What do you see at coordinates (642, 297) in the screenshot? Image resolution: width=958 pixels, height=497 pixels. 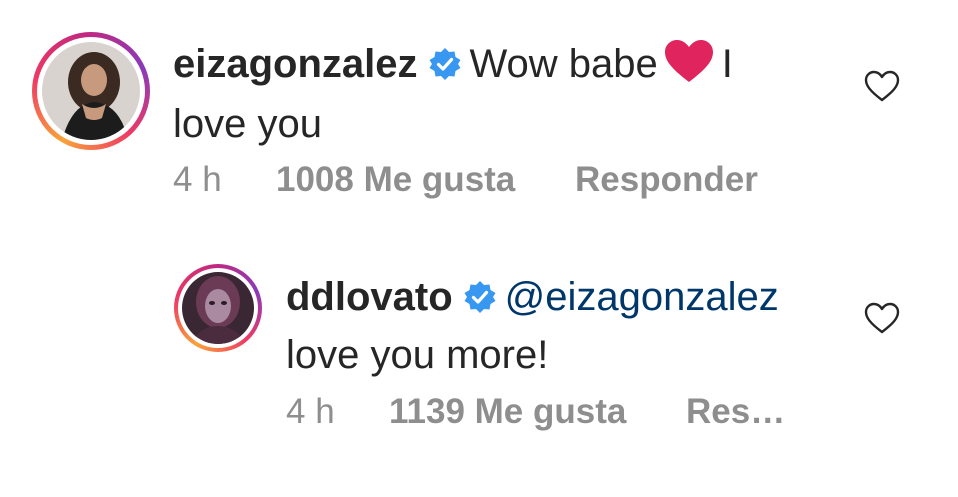 I see `mention-link: @eizagonzalez` at bounding box center [642, 297].